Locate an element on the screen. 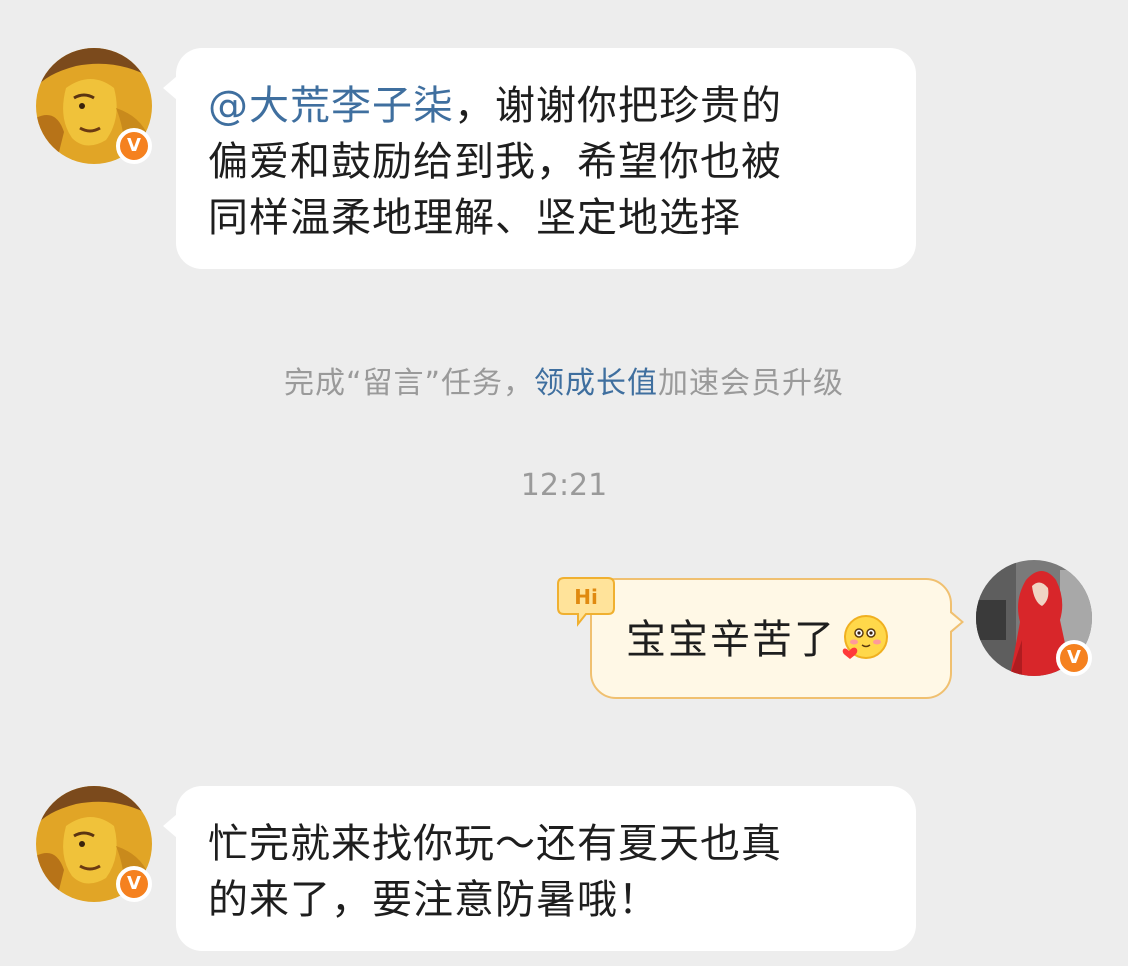  hi-tag-label: Hi is located at coordinates (586, 597).